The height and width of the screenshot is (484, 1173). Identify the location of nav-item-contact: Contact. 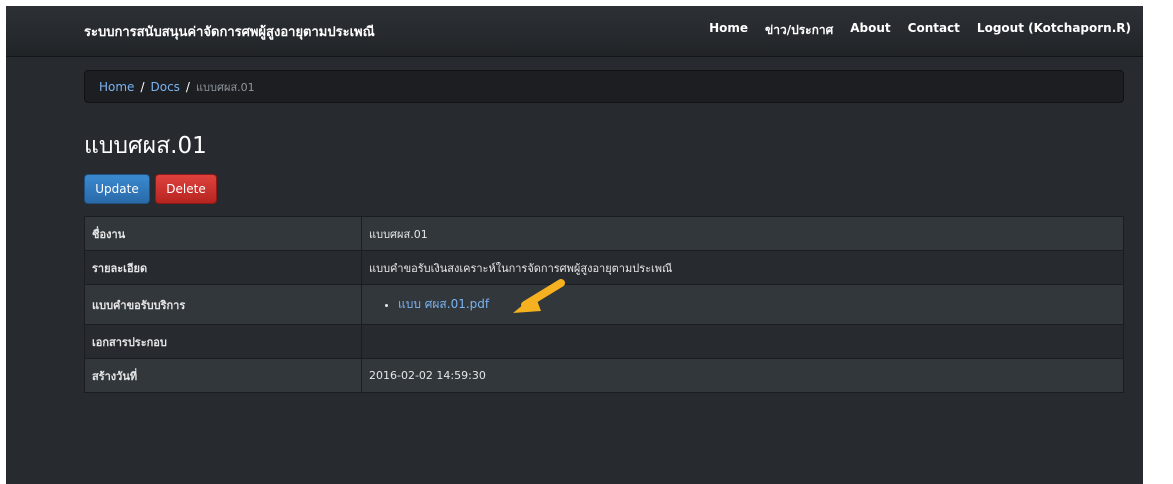
(934, 30).